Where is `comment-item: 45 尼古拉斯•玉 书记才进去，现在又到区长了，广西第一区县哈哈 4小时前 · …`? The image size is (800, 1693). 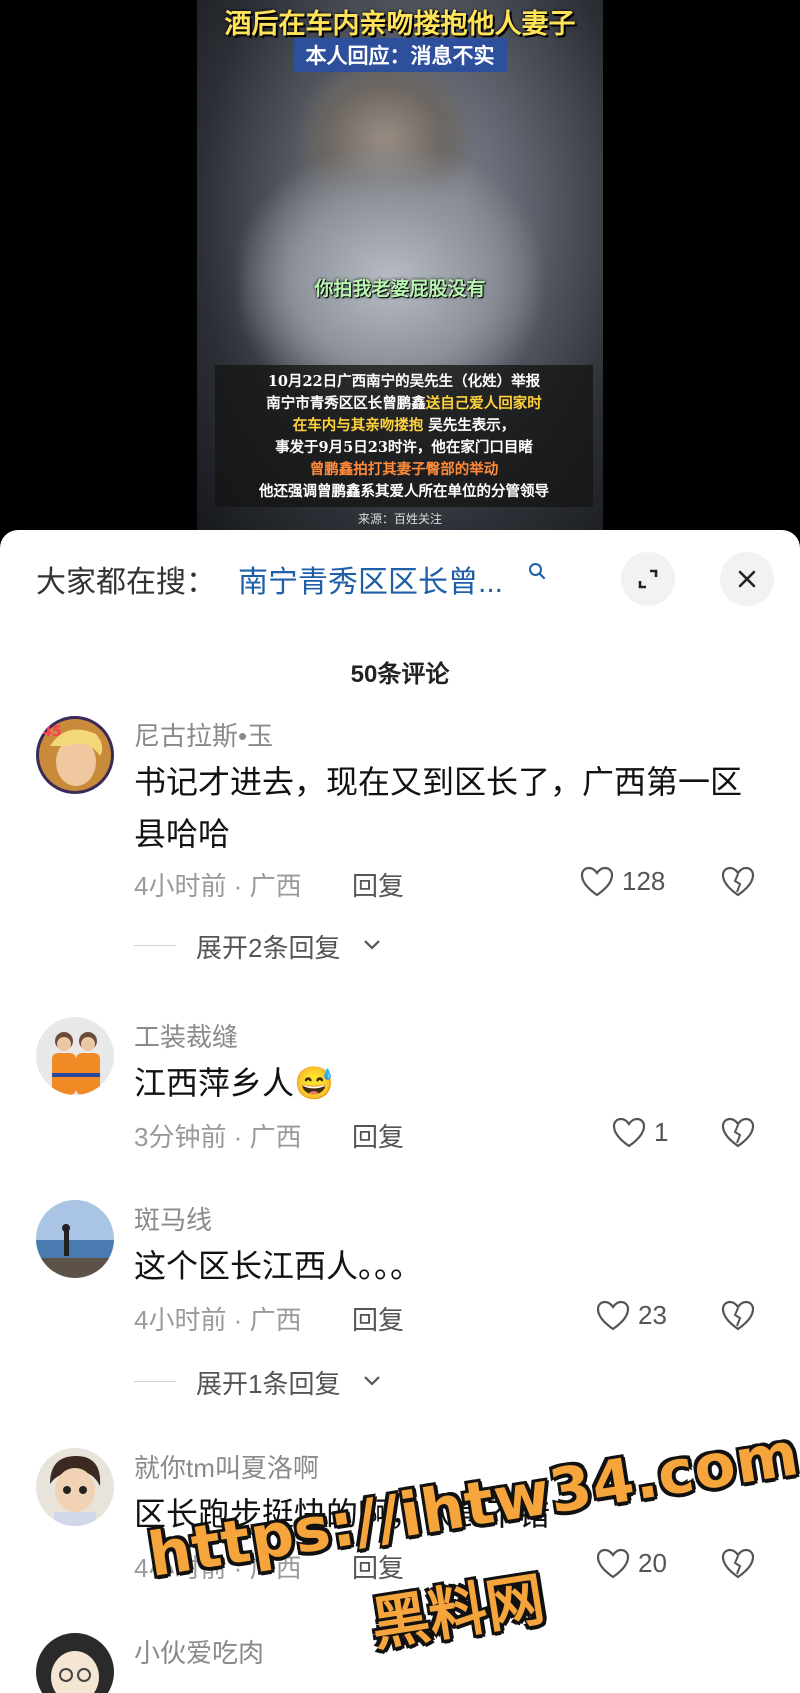
comment-item: 45 尼古拉斯•玉 书记才进去，现在又到区长了，广西第一区县哈哈 4小时前 · … is located at coordinates (400, 839).